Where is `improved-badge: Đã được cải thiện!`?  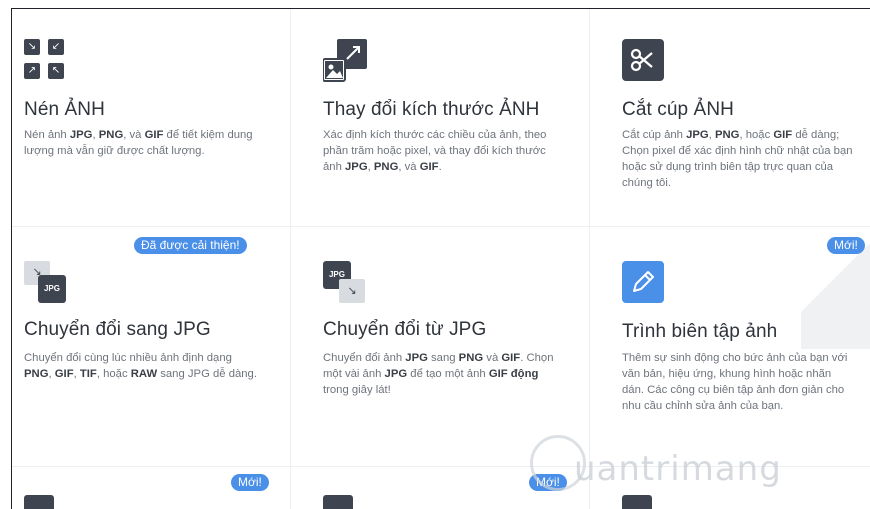
improved-badge: Đã được cải thiện! is located at coordinates (190, 245).